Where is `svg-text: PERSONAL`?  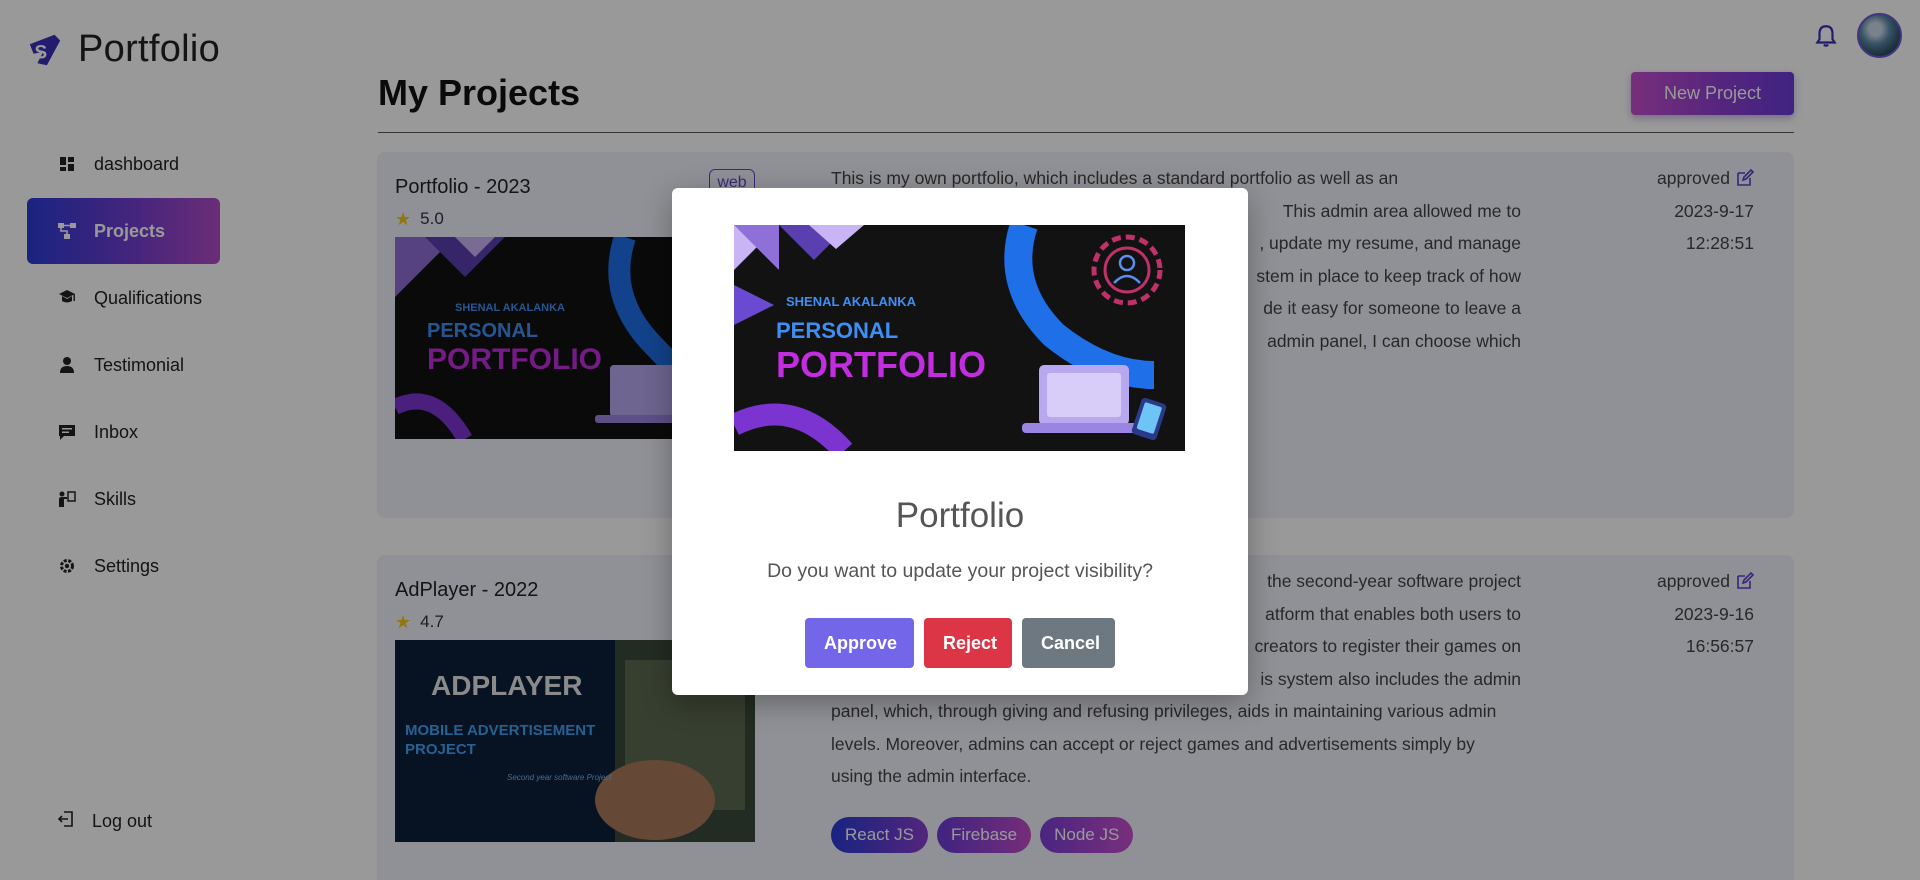 svg-text: PERSONAL is located at coordinates (837, 330).